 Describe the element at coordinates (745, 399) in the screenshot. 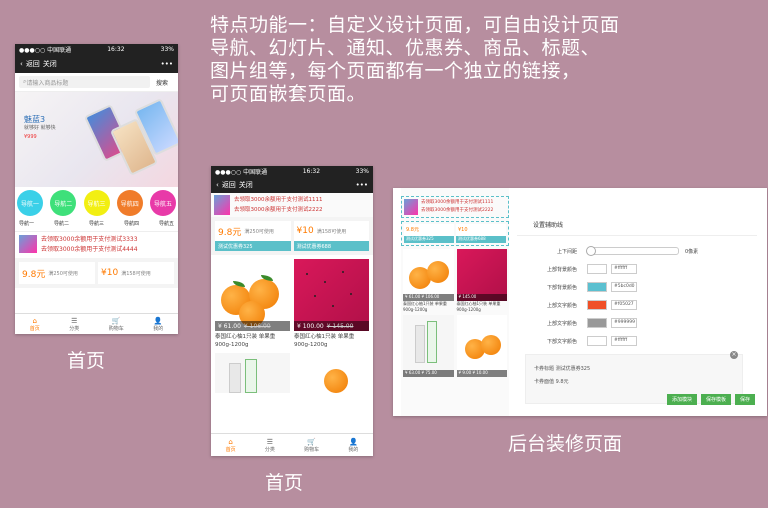

I see `save-button: 保存` at that location.